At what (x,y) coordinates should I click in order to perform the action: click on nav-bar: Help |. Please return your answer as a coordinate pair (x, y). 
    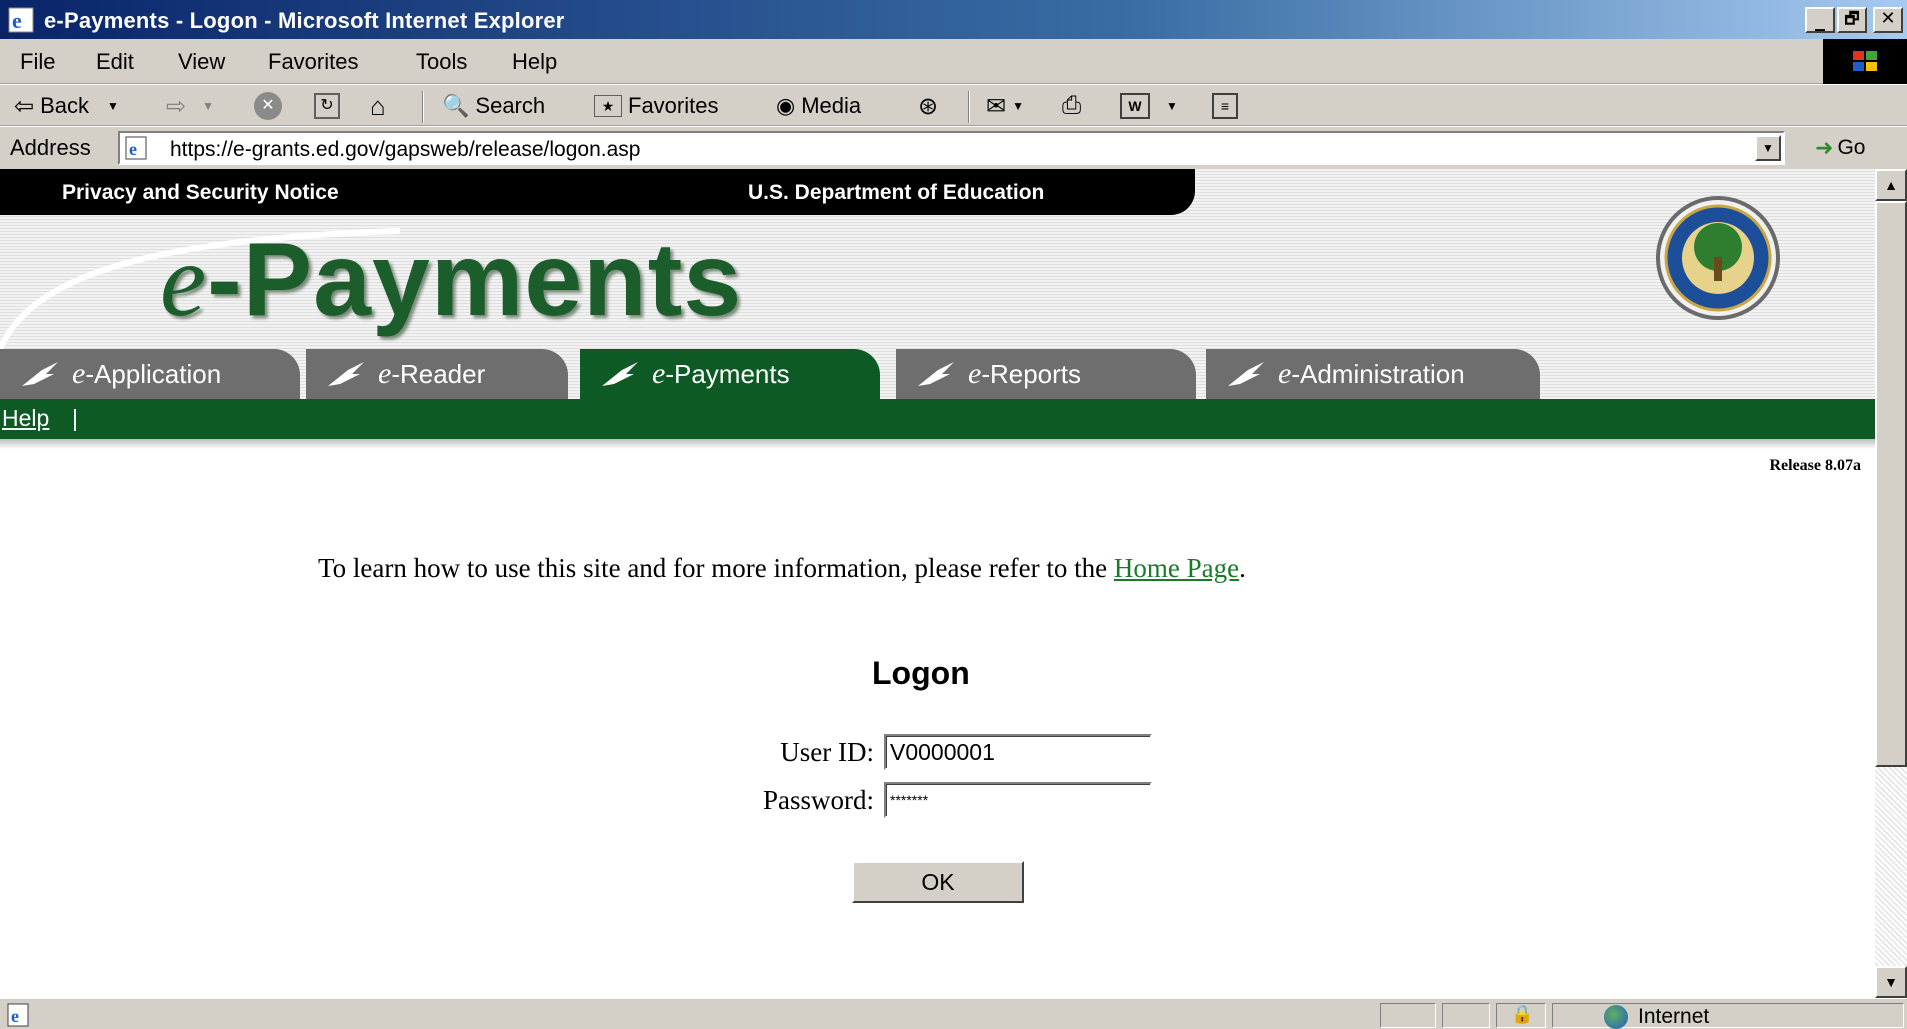
    Looking at the image, I should click on (937, 419).